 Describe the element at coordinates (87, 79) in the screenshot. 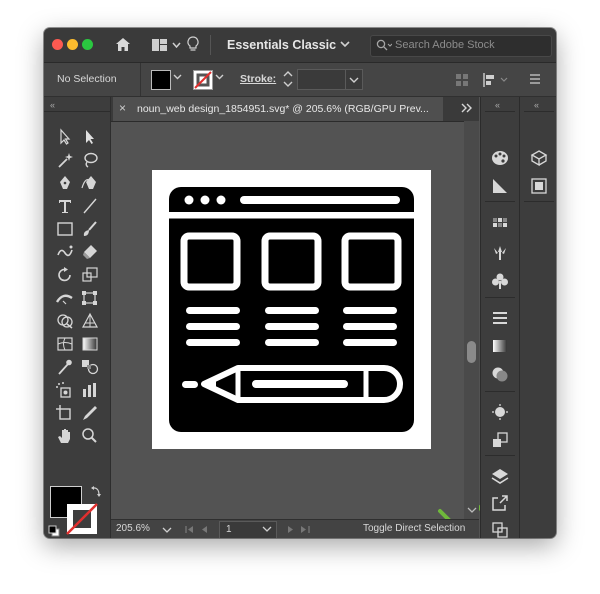

I see `selection-status: No Selection` at that location.